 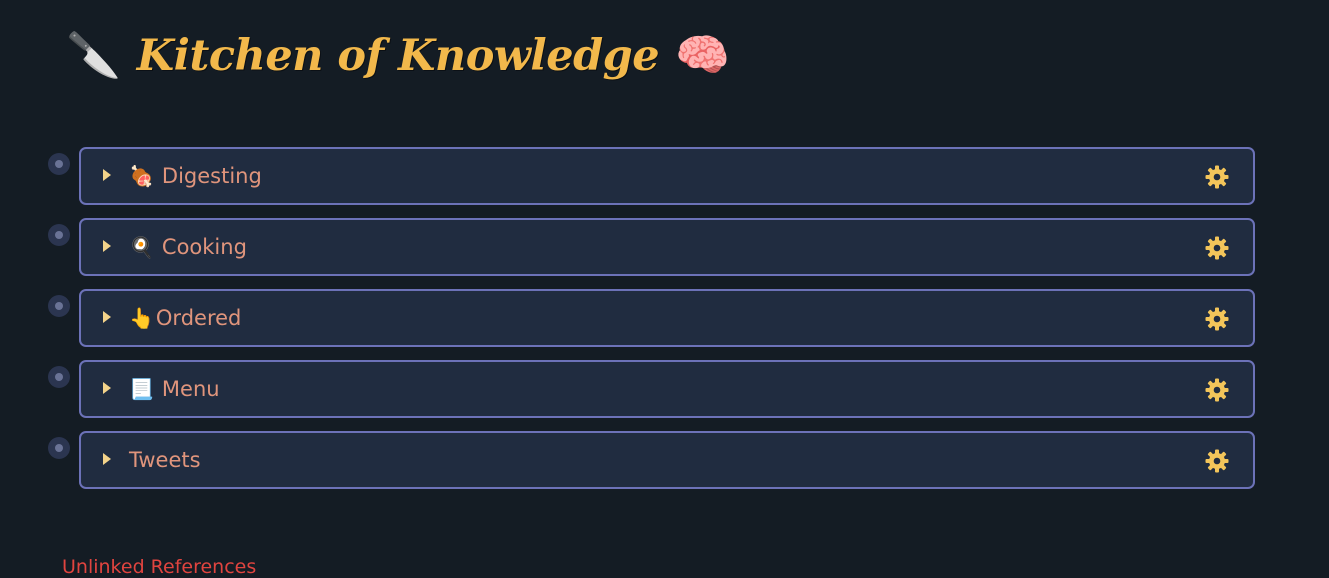 I want to click on brain-icon: 🧠, so click(x=702, y=55).